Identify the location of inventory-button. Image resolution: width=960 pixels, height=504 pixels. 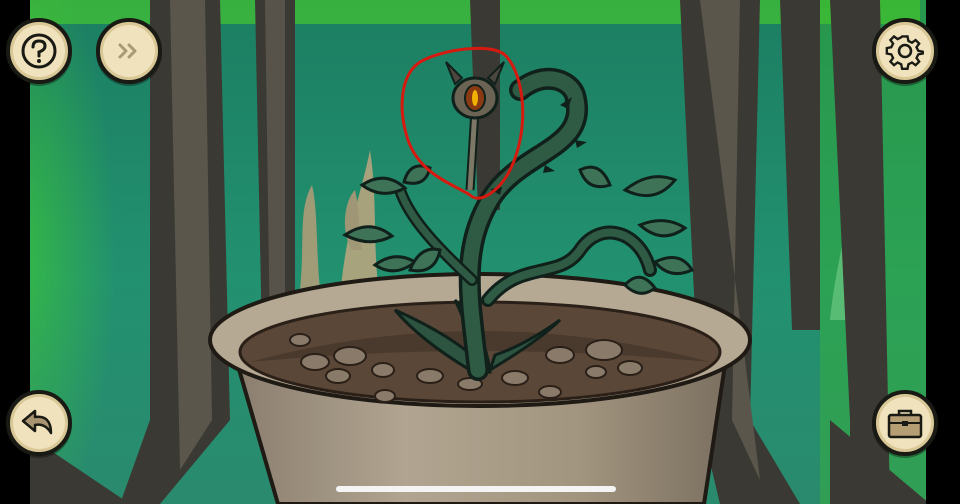
(905, 423).